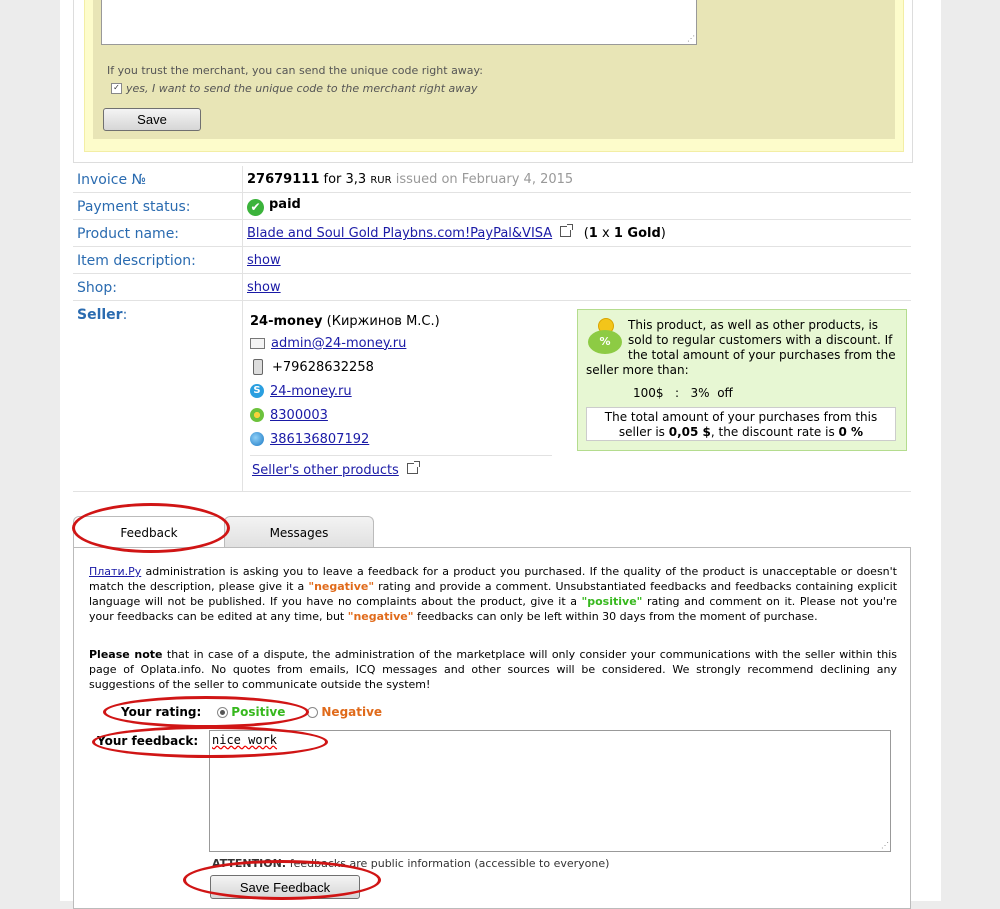 Image resolution: width=1000 pixels, height=909 pixels. I want to click on rating-label: Your rating:, so click(161, 712).